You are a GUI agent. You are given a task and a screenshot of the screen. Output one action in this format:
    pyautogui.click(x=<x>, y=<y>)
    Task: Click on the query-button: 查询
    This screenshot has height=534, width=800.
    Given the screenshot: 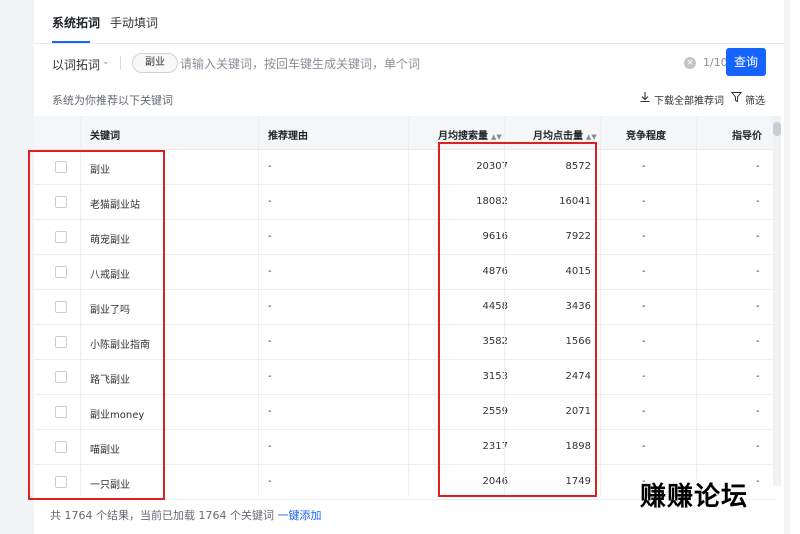 What is the action you would take?
    pyautogui.click(x=746, y=62)
    